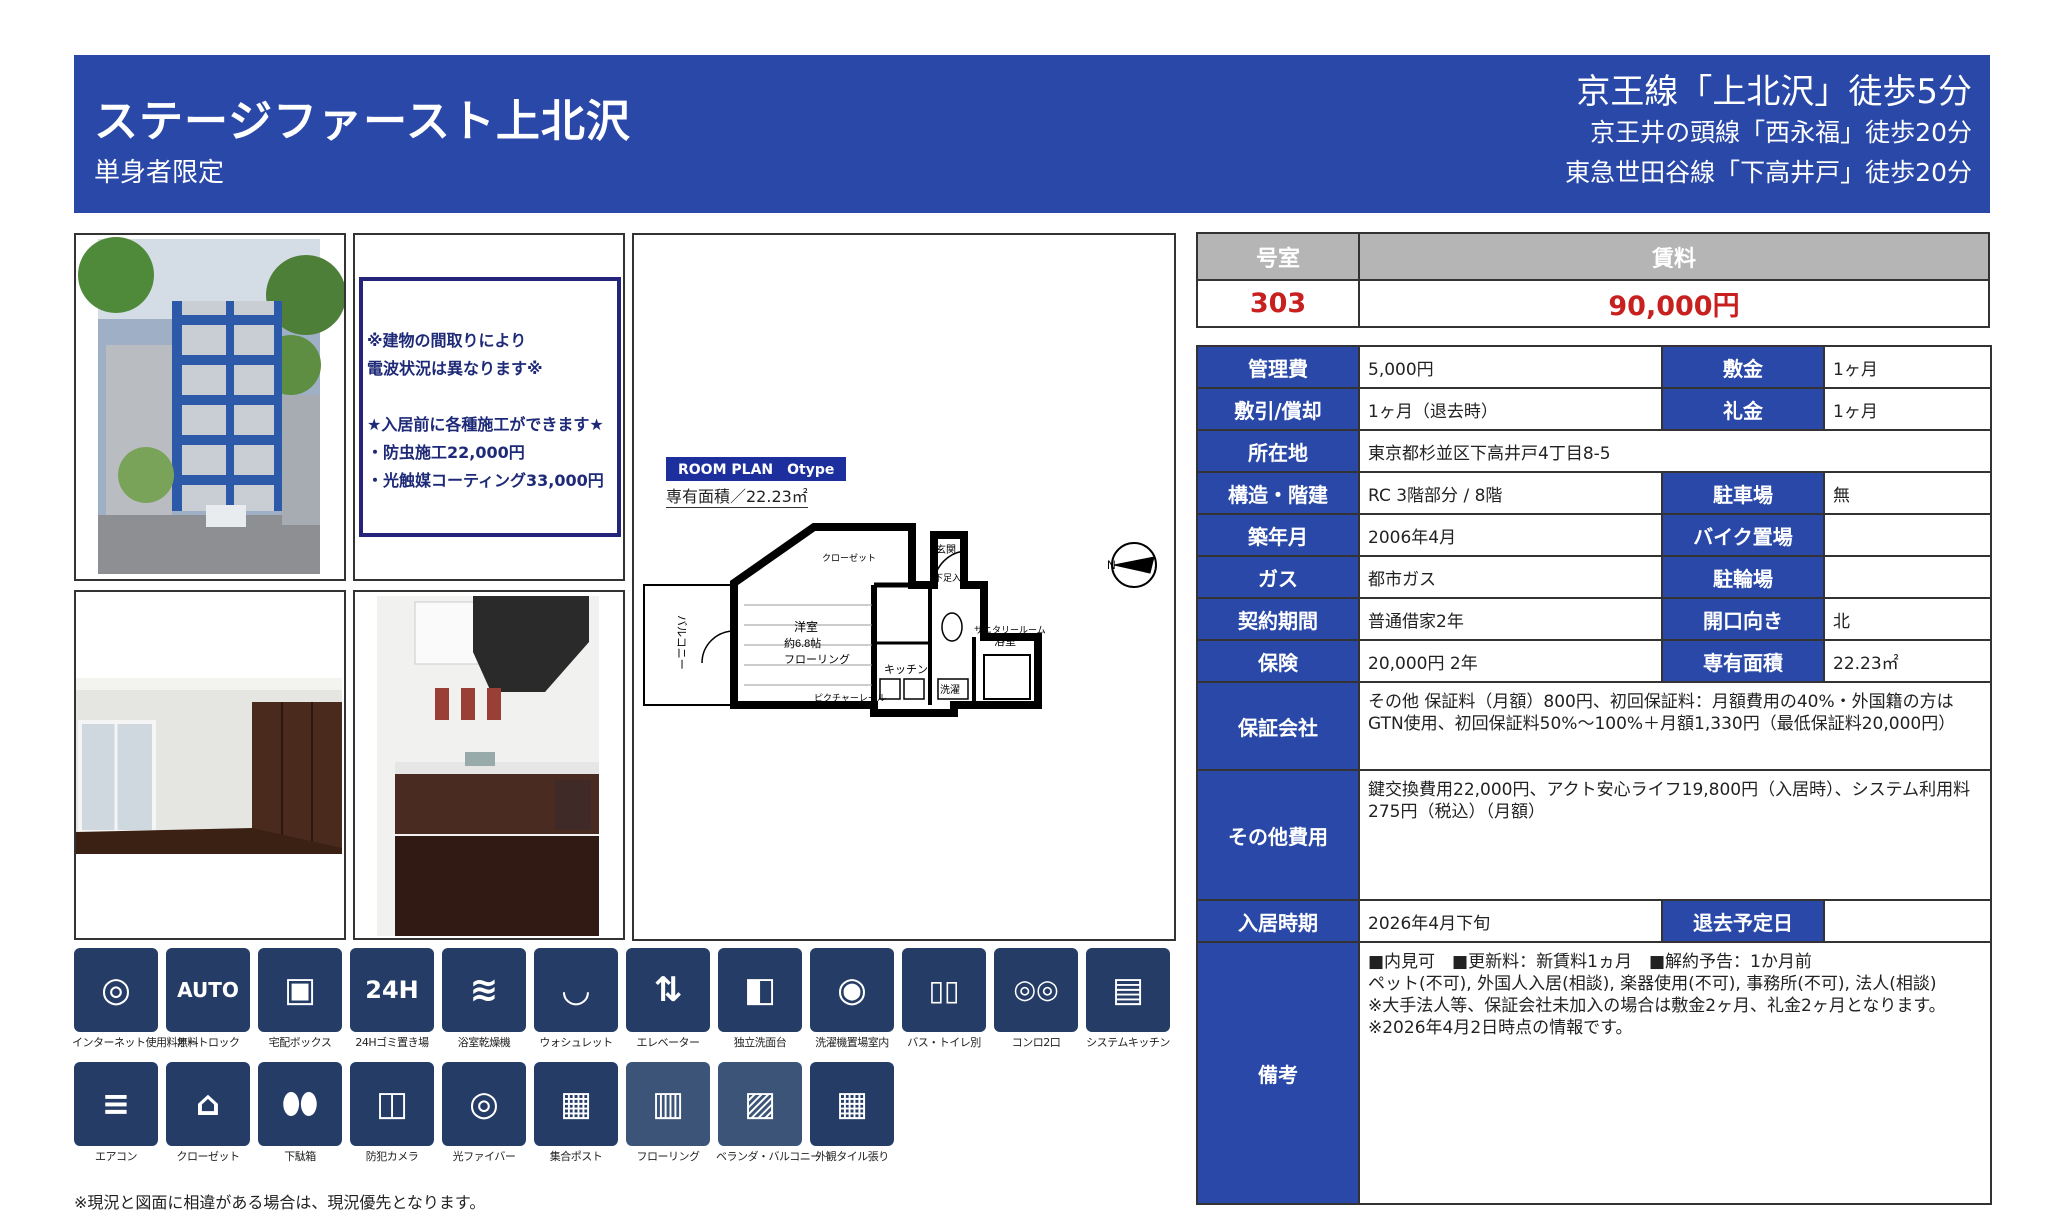 This screenshot has height=1220, width=2056. I want to click on amenity-label: 24Hゴミ置き場, so click(392, 1042).